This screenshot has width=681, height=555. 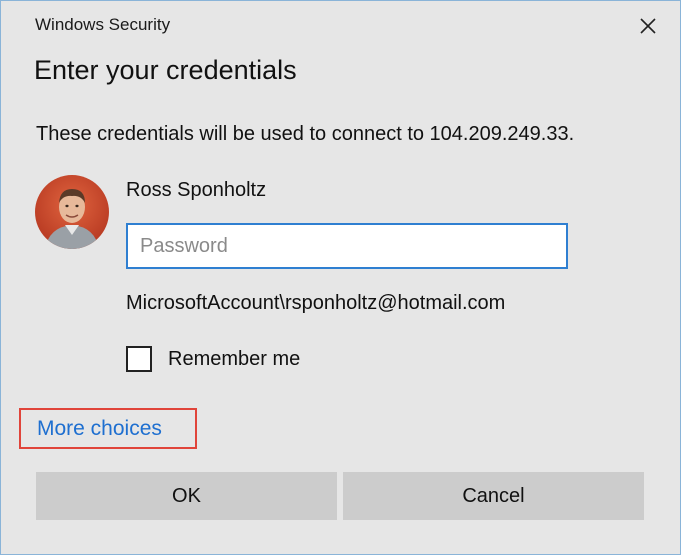 What do you see at coordinates (139, 359) in the screenshot?
I see `checkbox-box` at bounding box center [139, 359].